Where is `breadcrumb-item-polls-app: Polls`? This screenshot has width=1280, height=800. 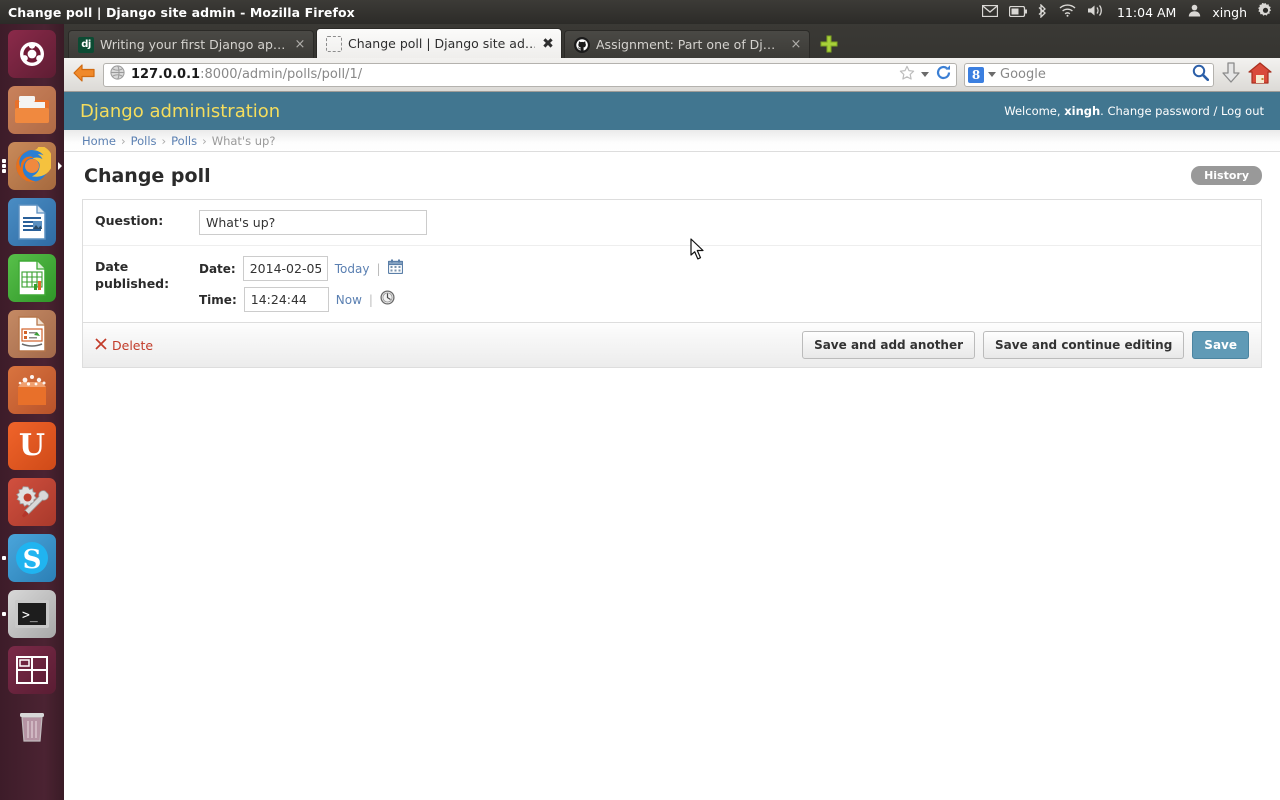 breadcrumb-item-polls-app: Polls is located at coordinates (144, 141).